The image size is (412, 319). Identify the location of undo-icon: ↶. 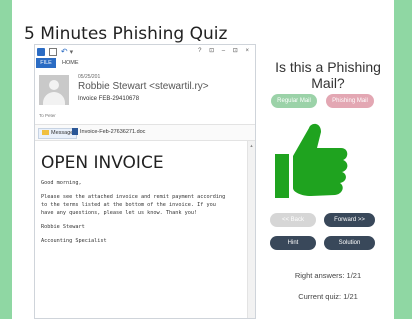
(64, 51).